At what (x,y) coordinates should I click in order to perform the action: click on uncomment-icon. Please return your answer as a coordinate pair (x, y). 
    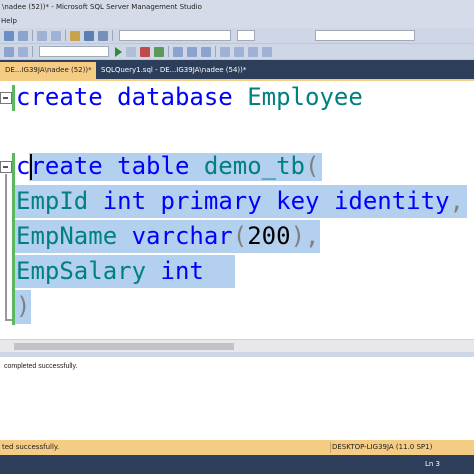
    Looking at the image, I should click on (239, 51).